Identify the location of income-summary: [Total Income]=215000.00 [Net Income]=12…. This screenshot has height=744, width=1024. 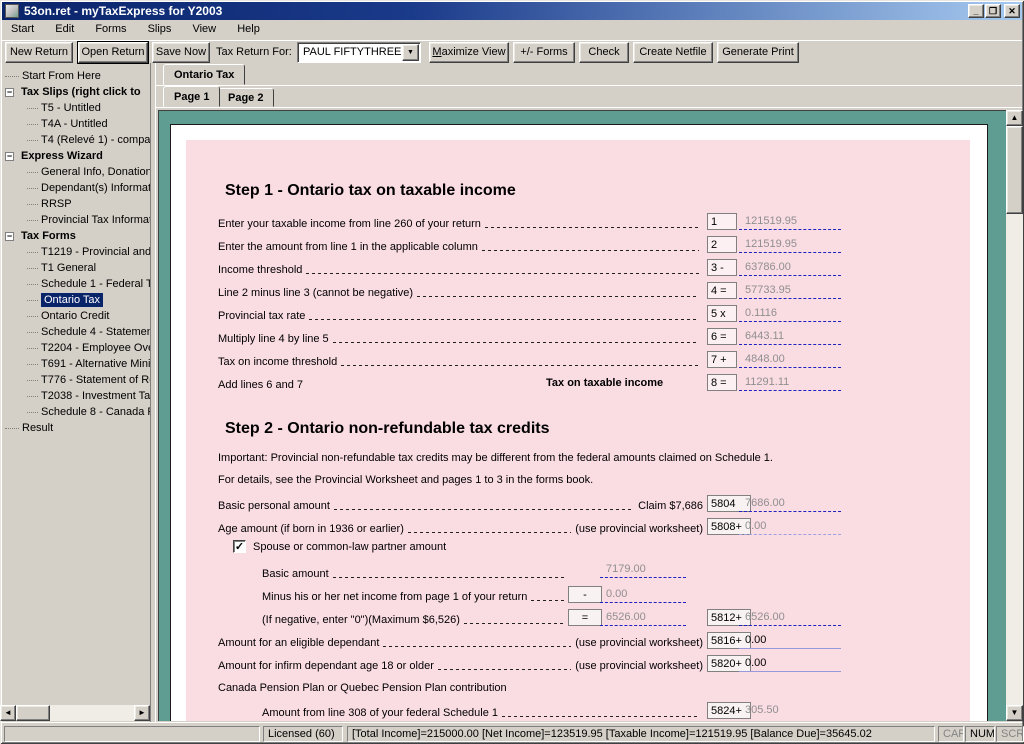
(641, 734).